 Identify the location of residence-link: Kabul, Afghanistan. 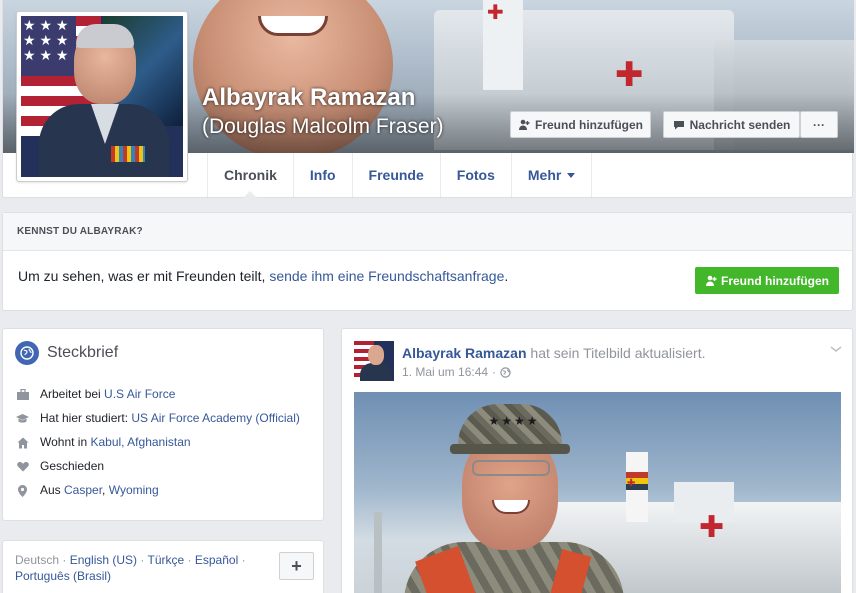
(140, 442).